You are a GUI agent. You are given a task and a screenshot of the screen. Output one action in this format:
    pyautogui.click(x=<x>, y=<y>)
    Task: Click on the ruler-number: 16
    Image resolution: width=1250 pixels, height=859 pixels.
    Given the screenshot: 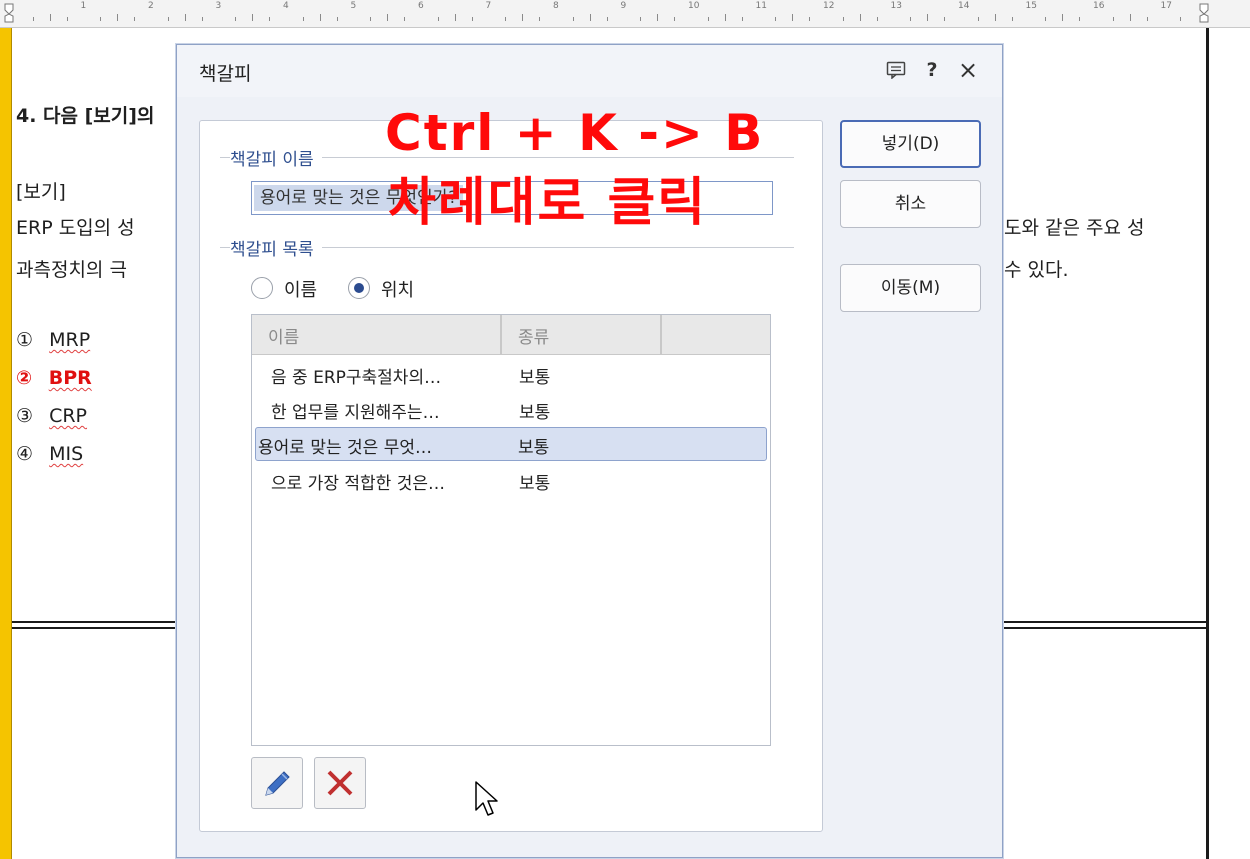 What is the action you would take?
    pyautogui.click(x=1099, y=6)
    